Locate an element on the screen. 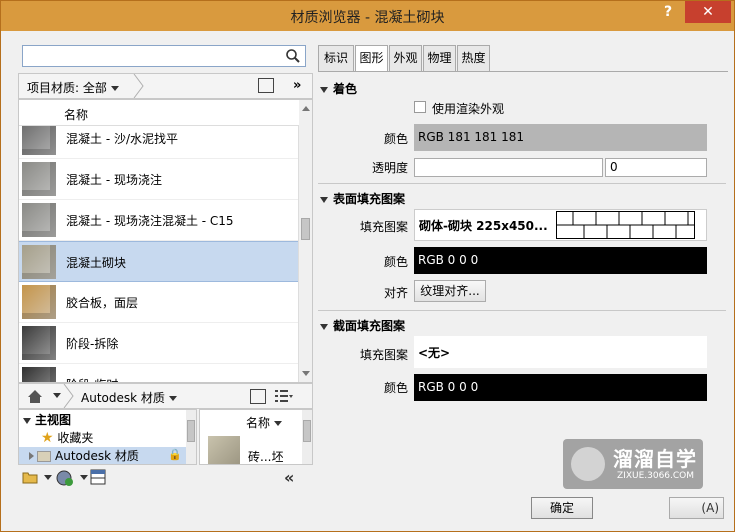  shading-color-value: RGB 181 181 181 is located at coordinates (471, 137).